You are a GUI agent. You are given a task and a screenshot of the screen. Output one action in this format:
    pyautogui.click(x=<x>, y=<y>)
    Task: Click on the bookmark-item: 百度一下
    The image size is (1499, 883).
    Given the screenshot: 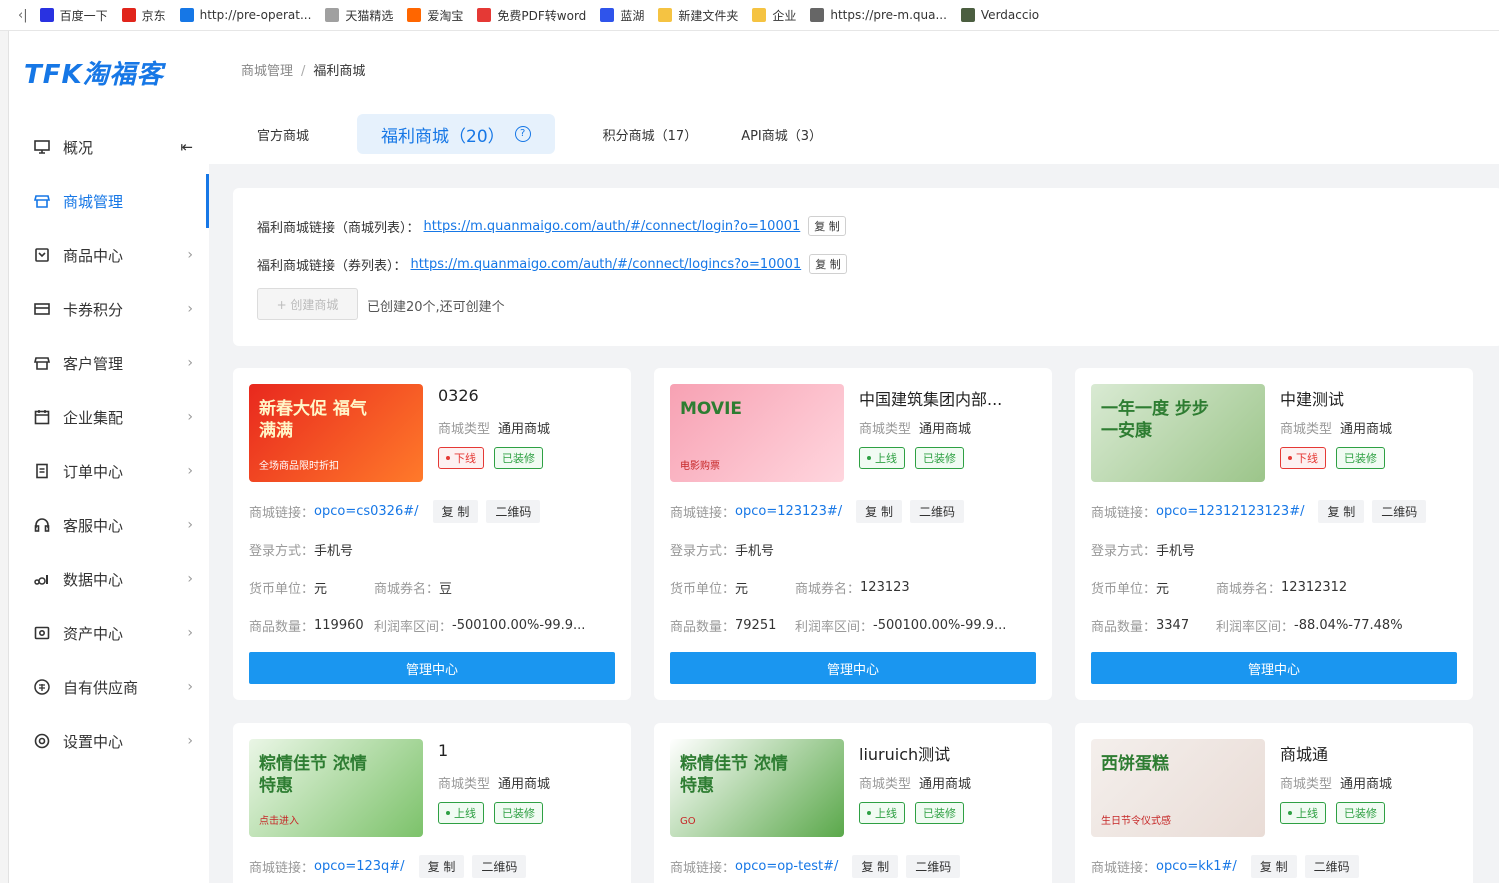 What is the action you would take?
    pyautogui.click(x=73, y=15)
    